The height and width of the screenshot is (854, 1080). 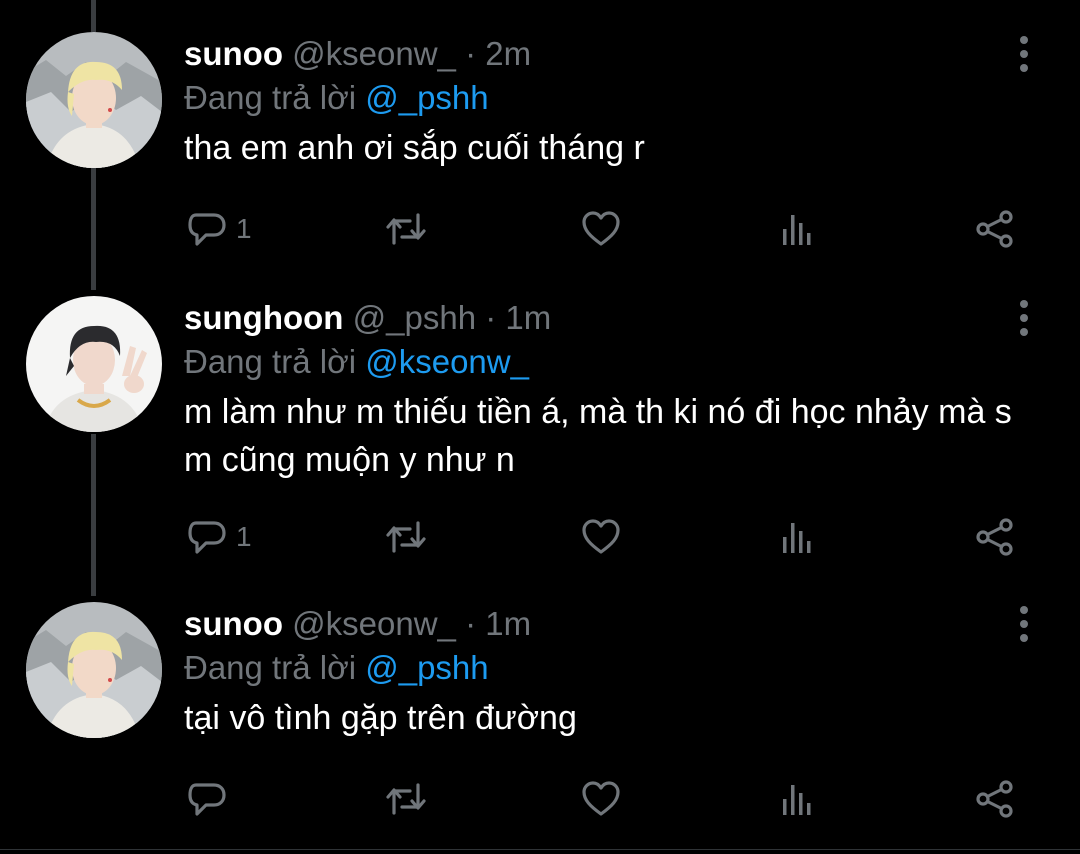 I want to click on action-bar, so click(x=540, y=799).